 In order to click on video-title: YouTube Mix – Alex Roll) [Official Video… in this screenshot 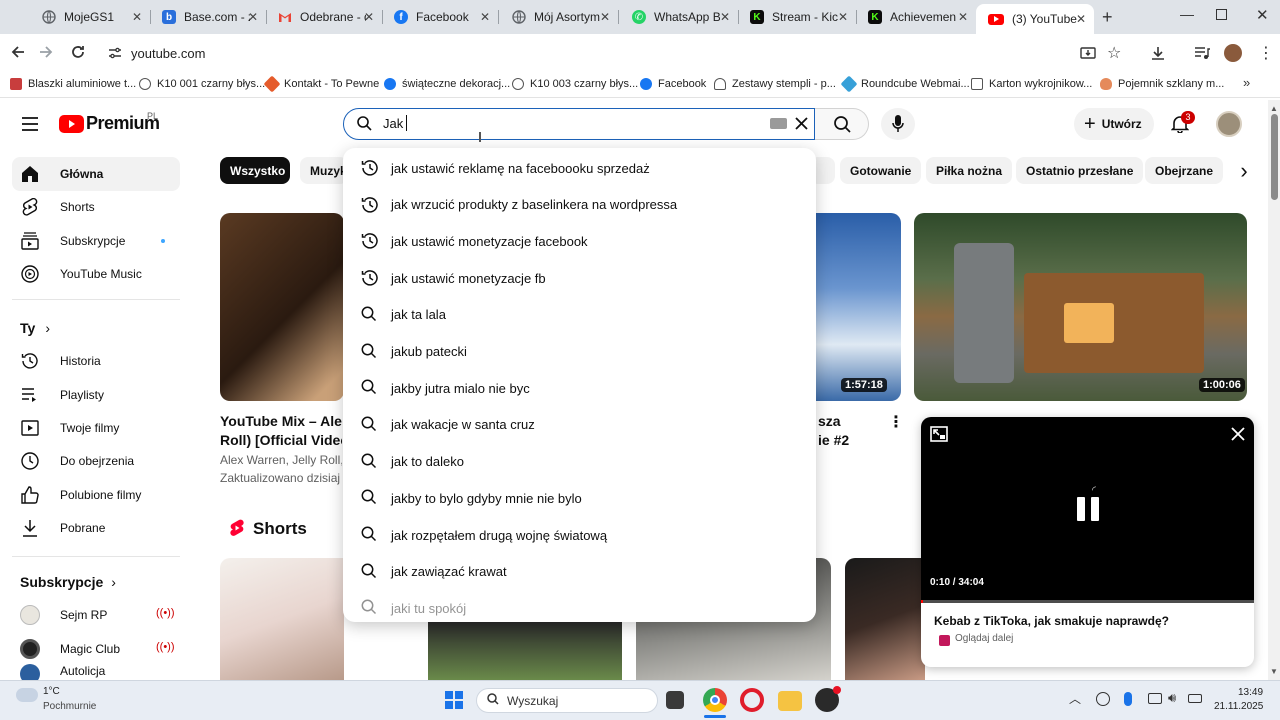, I will do `click(281, 431)`.